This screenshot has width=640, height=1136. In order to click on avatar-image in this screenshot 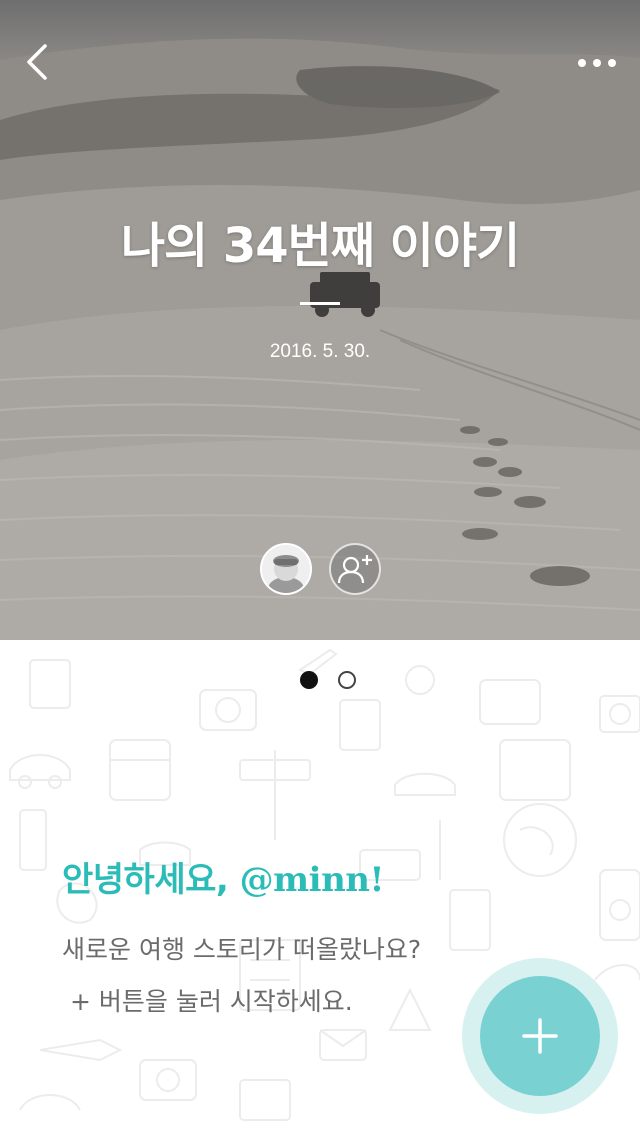, I will do `click(286, 569)`.